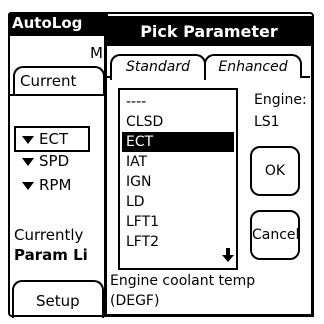 This screenshot has width=324, height=324. Describe the element at coordinates (275, 235) in the screenshot. I see `cancel-button: Cancel` at that location.